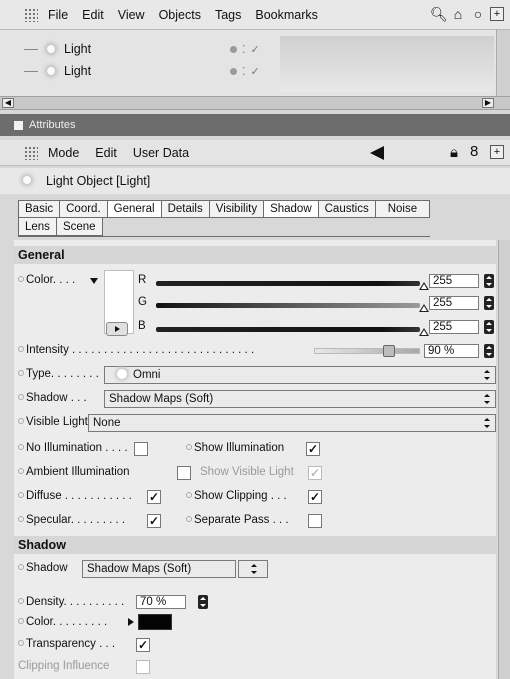  What do you see at coordinates (154, 497) in the screenshot?
I see `diffuse-checkbox: ✓` at bounding box center [154, 497].